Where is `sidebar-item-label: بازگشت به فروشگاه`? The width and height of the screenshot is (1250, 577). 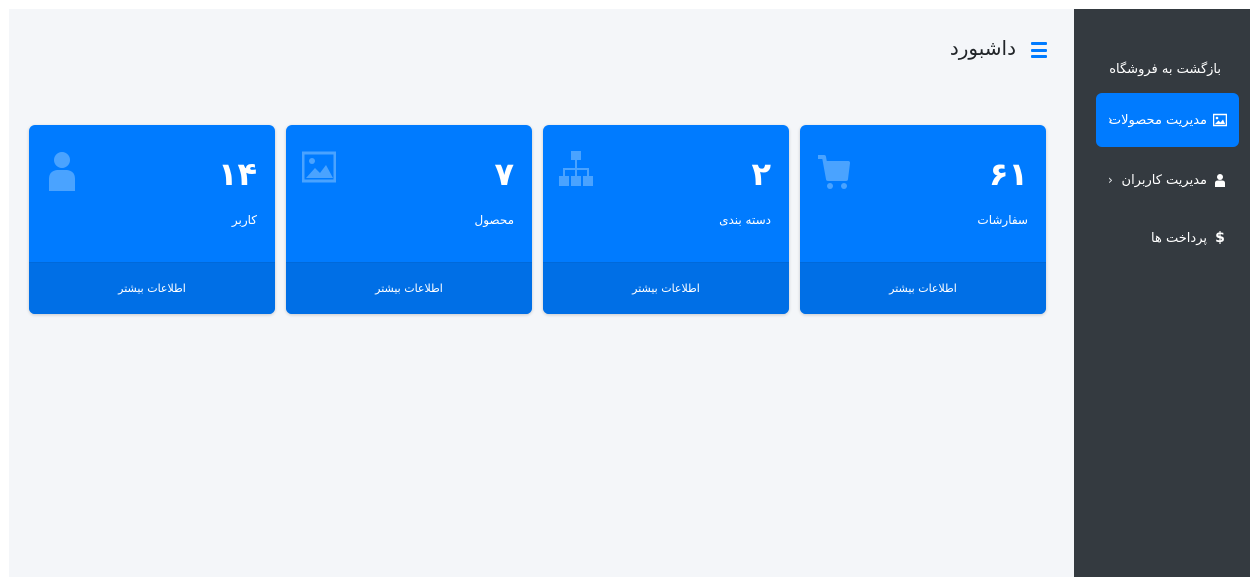 sidebar-item-label: بازگشت به فروشگاه is located at coordinates (1165, 69).